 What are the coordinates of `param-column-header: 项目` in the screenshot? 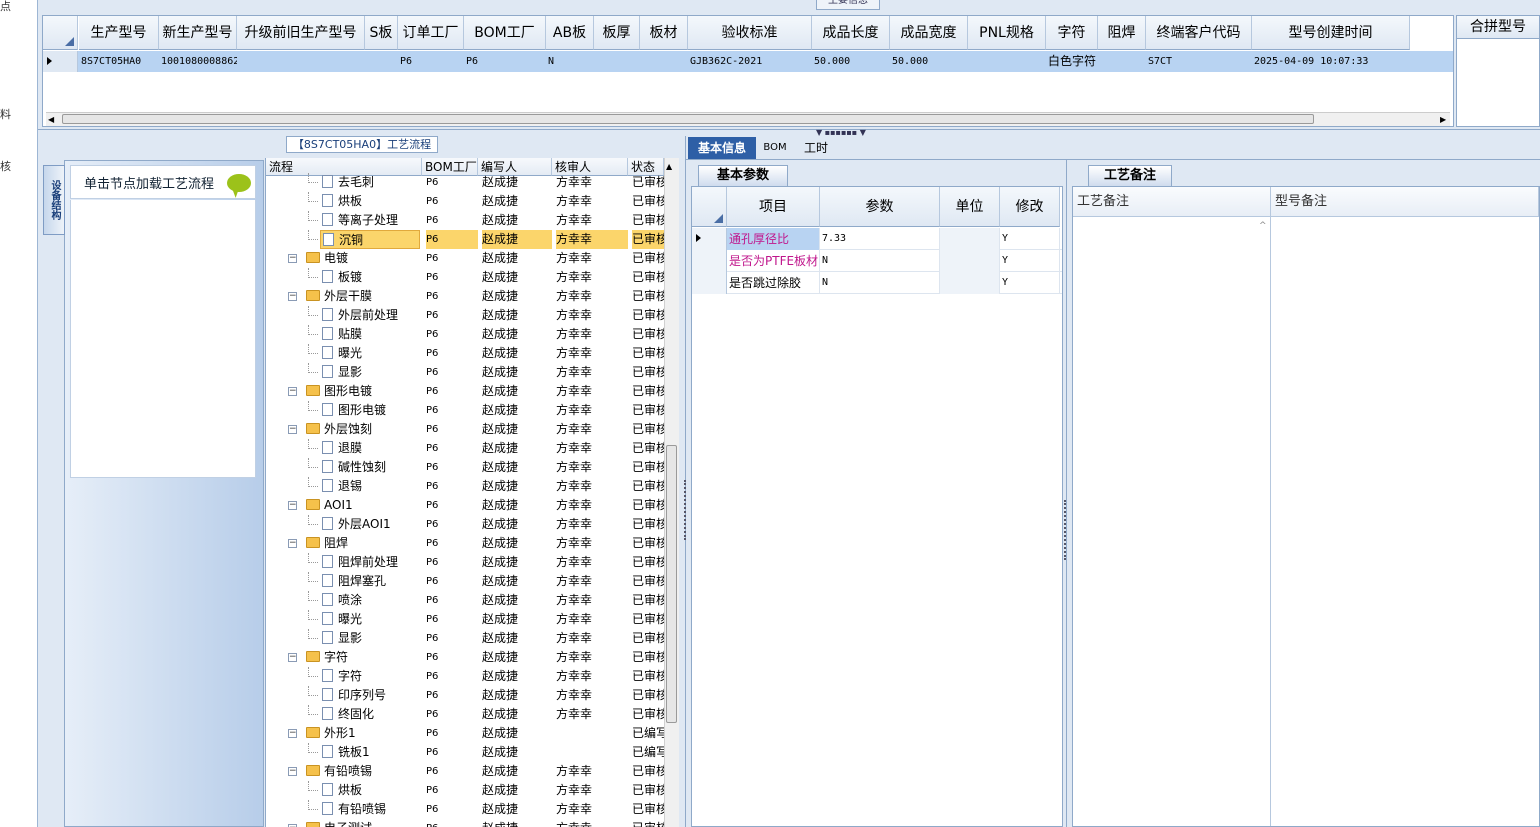 It's located at (773, 207).